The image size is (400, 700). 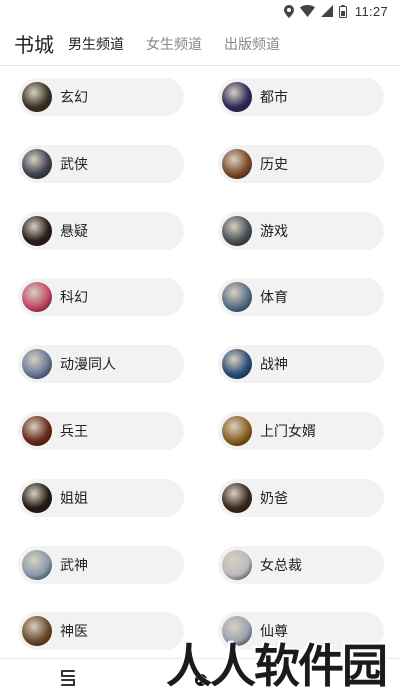 I want to click on category-label: 仙尊, so click(x=274, y=632).